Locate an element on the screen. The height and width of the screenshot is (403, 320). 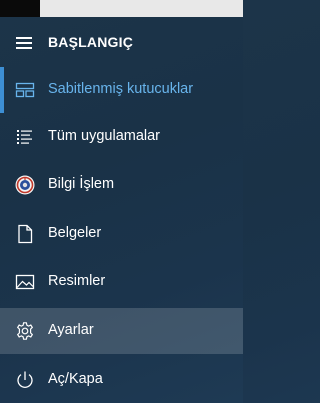
document-icon is located at coordinates (25, 234).